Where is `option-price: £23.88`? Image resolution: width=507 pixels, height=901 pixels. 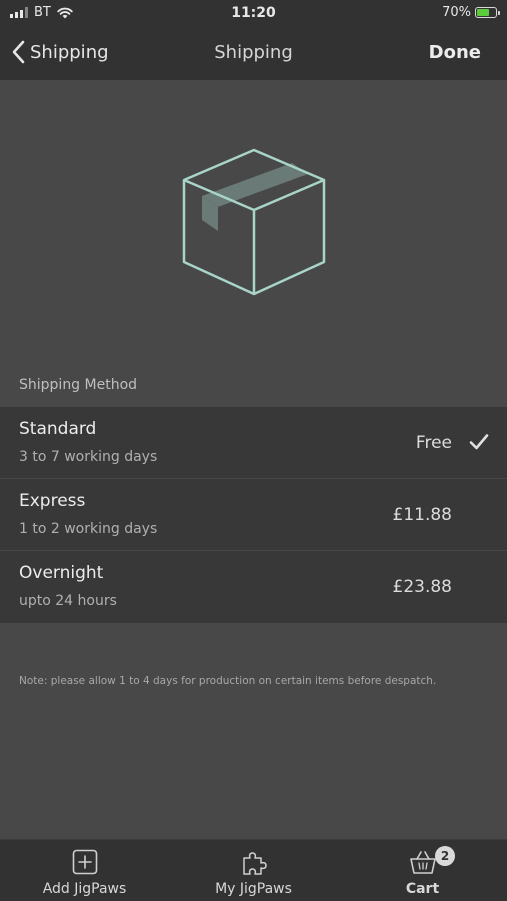
option-price: £23.88 is located at coordinates (422, 587).